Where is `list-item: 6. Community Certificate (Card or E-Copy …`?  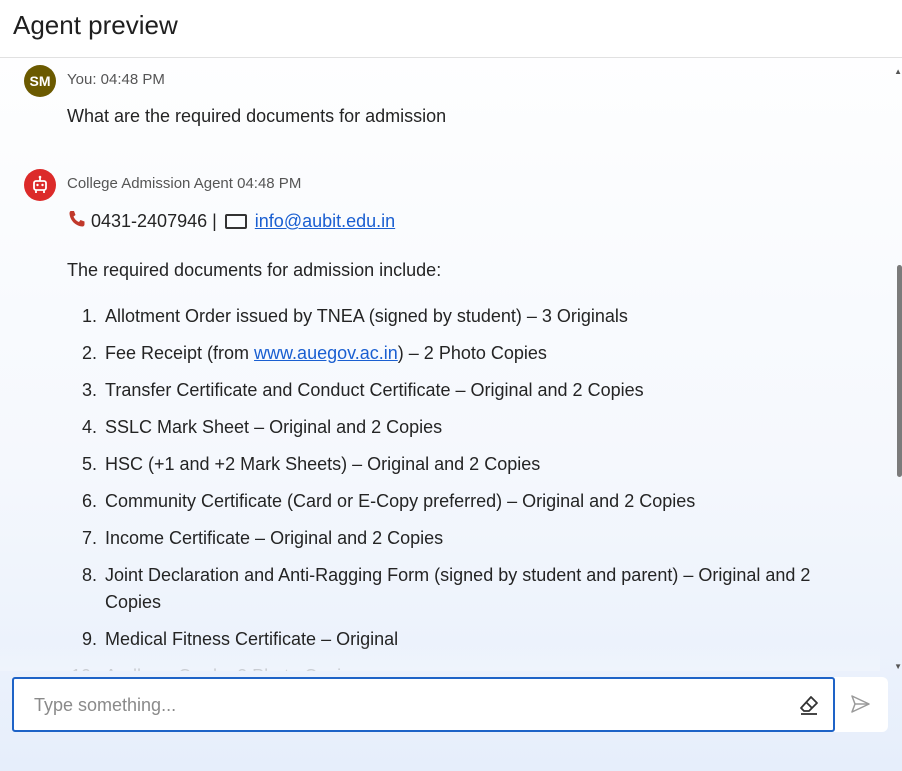 list-item: 6. Community Certificate (Card or E-Copy … is located at coordinates (389, 501).